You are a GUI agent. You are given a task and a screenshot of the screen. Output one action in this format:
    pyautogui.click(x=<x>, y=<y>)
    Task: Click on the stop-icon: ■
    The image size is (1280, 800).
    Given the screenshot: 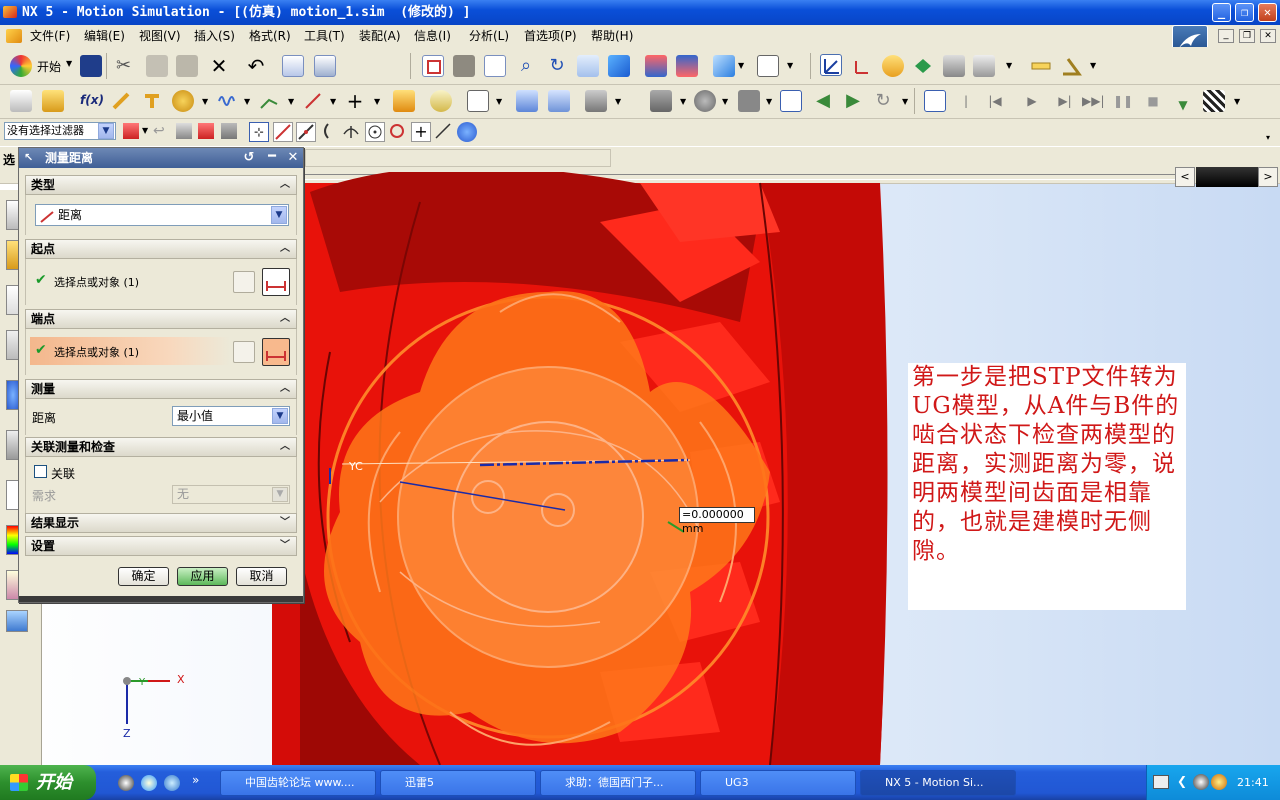 What is the action you would take?
    pyautogui.click(x=1153, y=101)
    